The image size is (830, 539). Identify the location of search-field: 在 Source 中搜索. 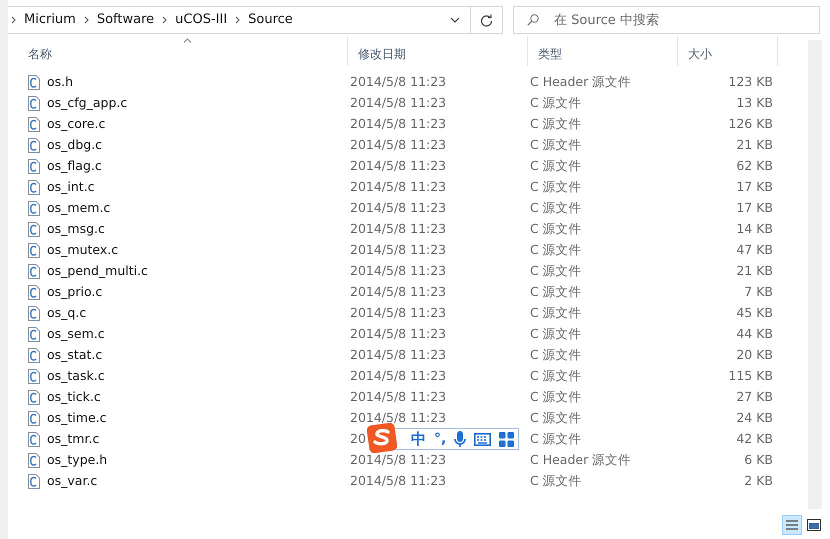
(666, 20).